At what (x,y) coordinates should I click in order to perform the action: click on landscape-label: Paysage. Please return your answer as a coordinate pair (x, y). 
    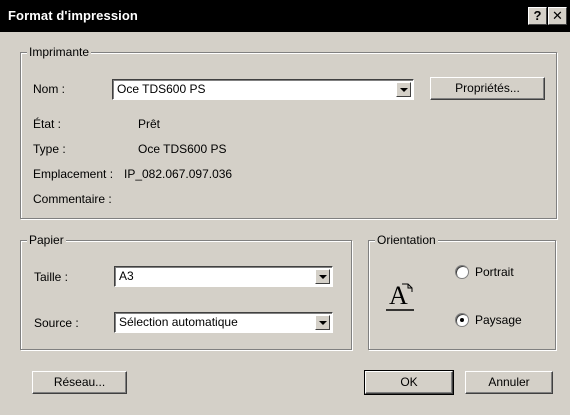
    Looking at the image, I should click on (498, 320).